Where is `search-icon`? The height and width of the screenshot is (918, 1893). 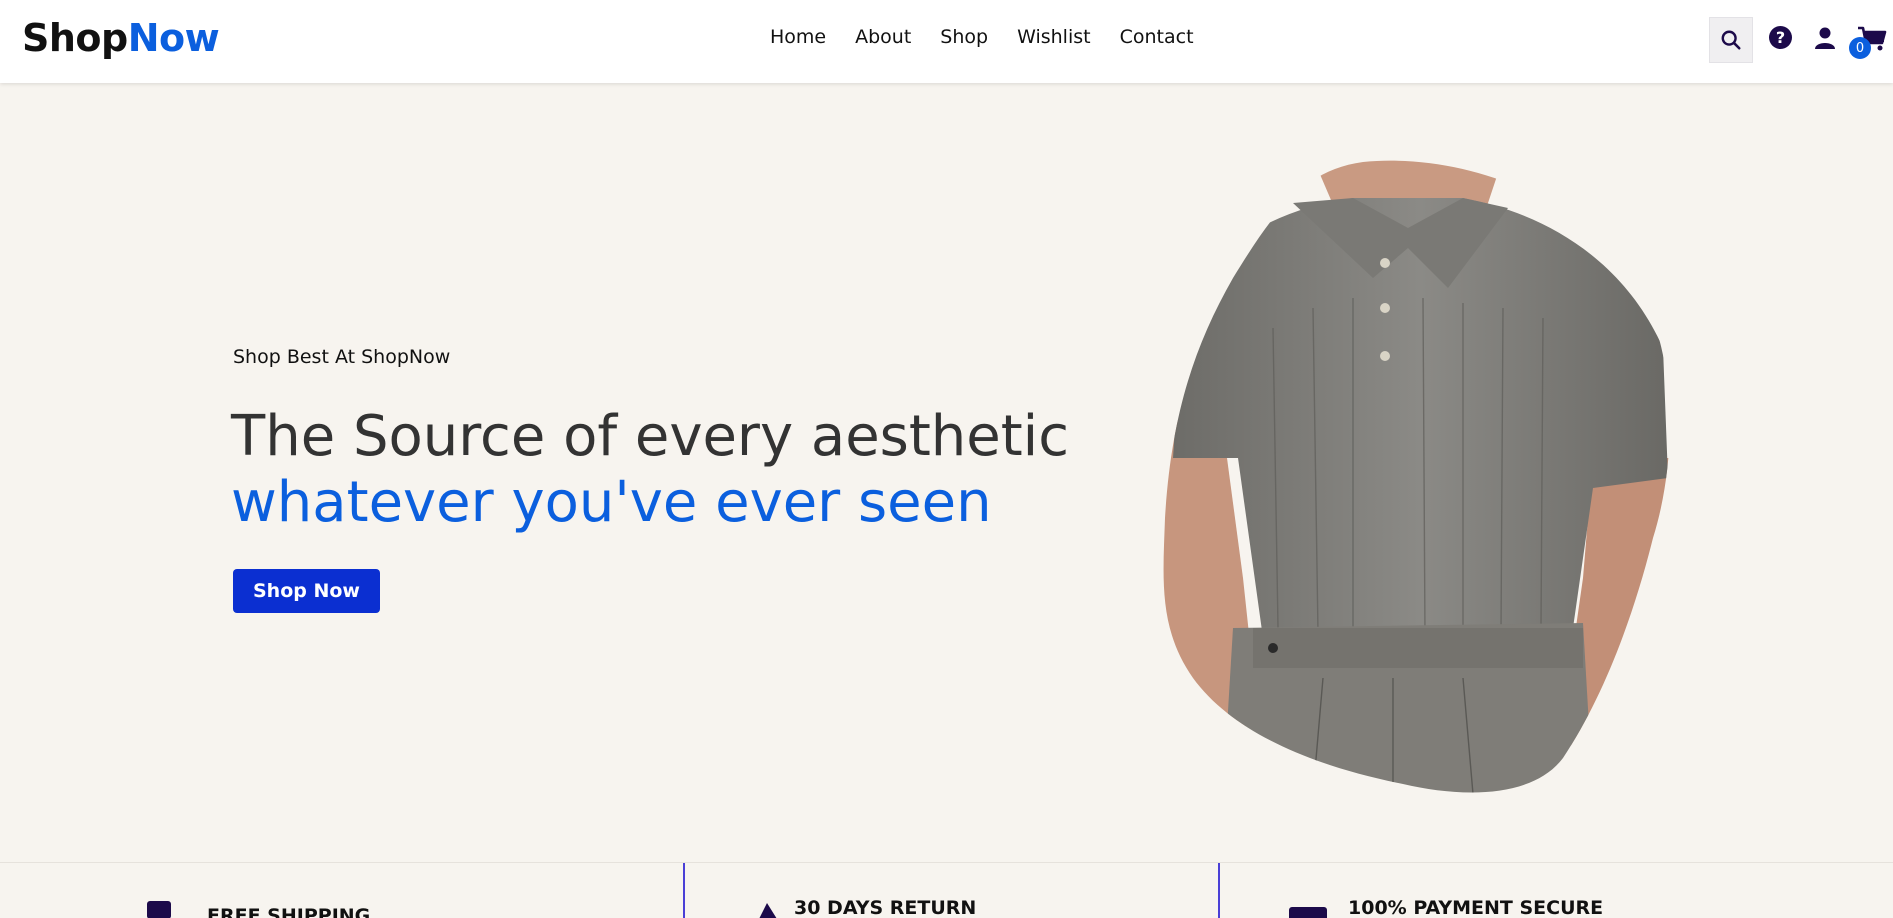 search-icon is located at coordinates (1731, 40).